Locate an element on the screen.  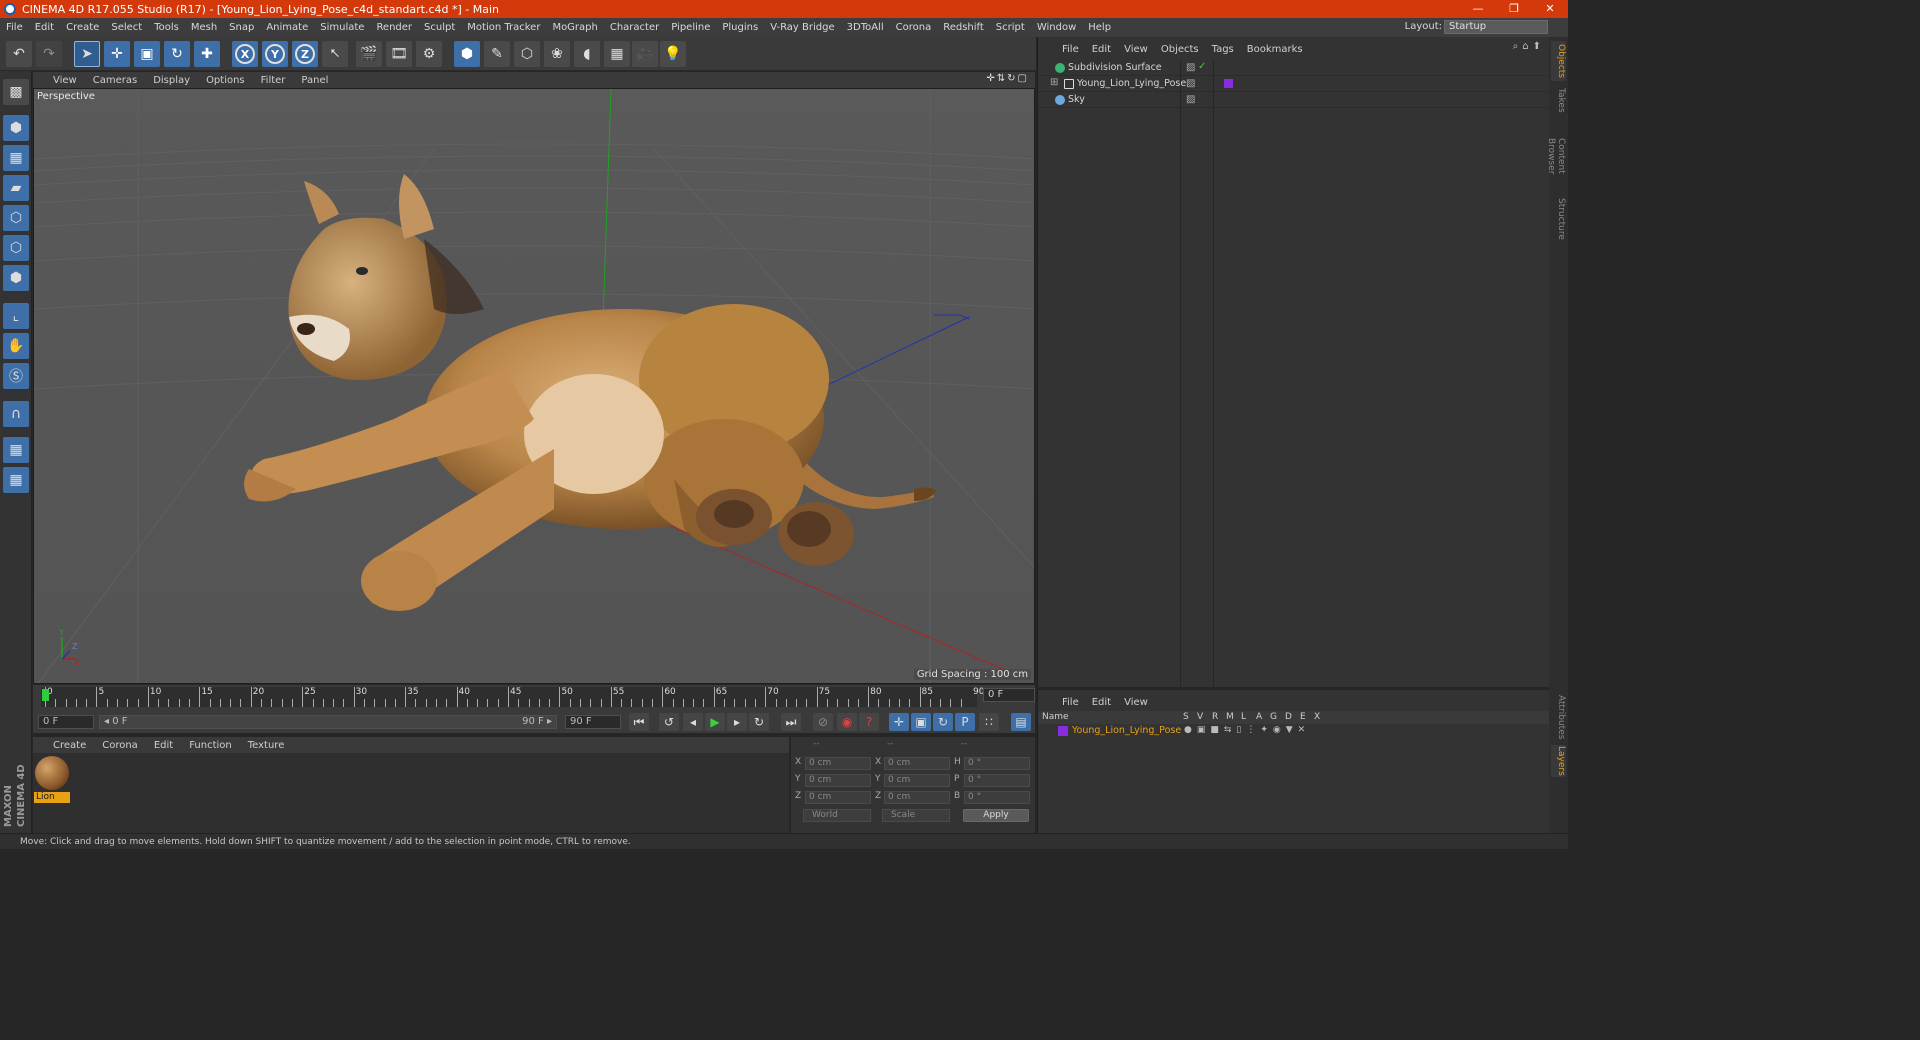
planar-workplane-icon: ▦ is located at coordinates (16, 480).